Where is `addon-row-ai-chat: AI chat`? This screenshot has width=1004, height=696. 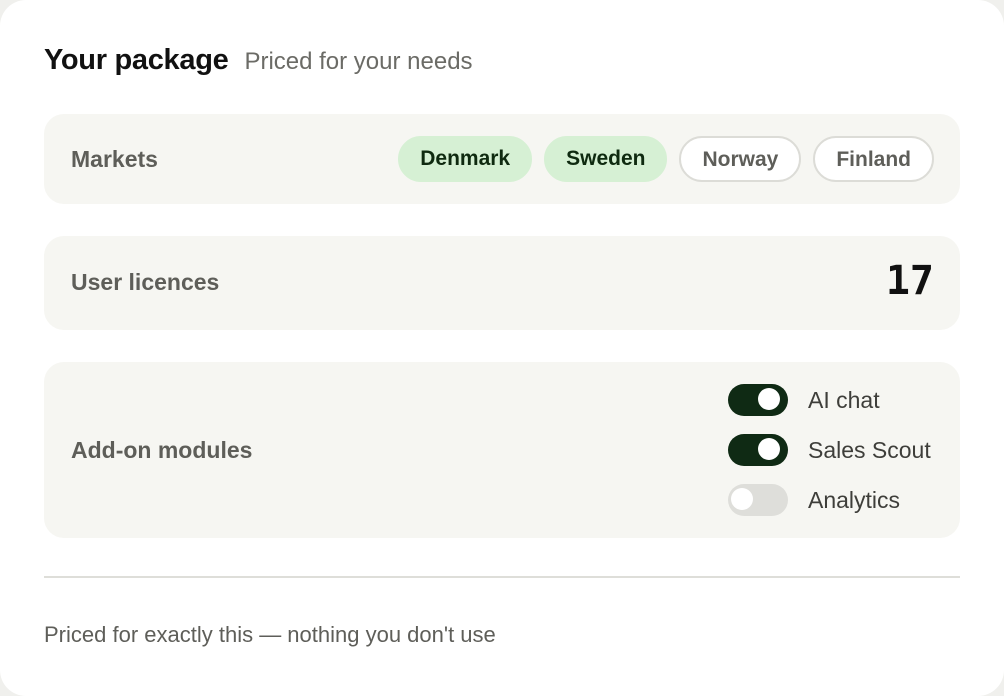 addon-row-ai-chat: AI chat is located at coordinates (829, 400).